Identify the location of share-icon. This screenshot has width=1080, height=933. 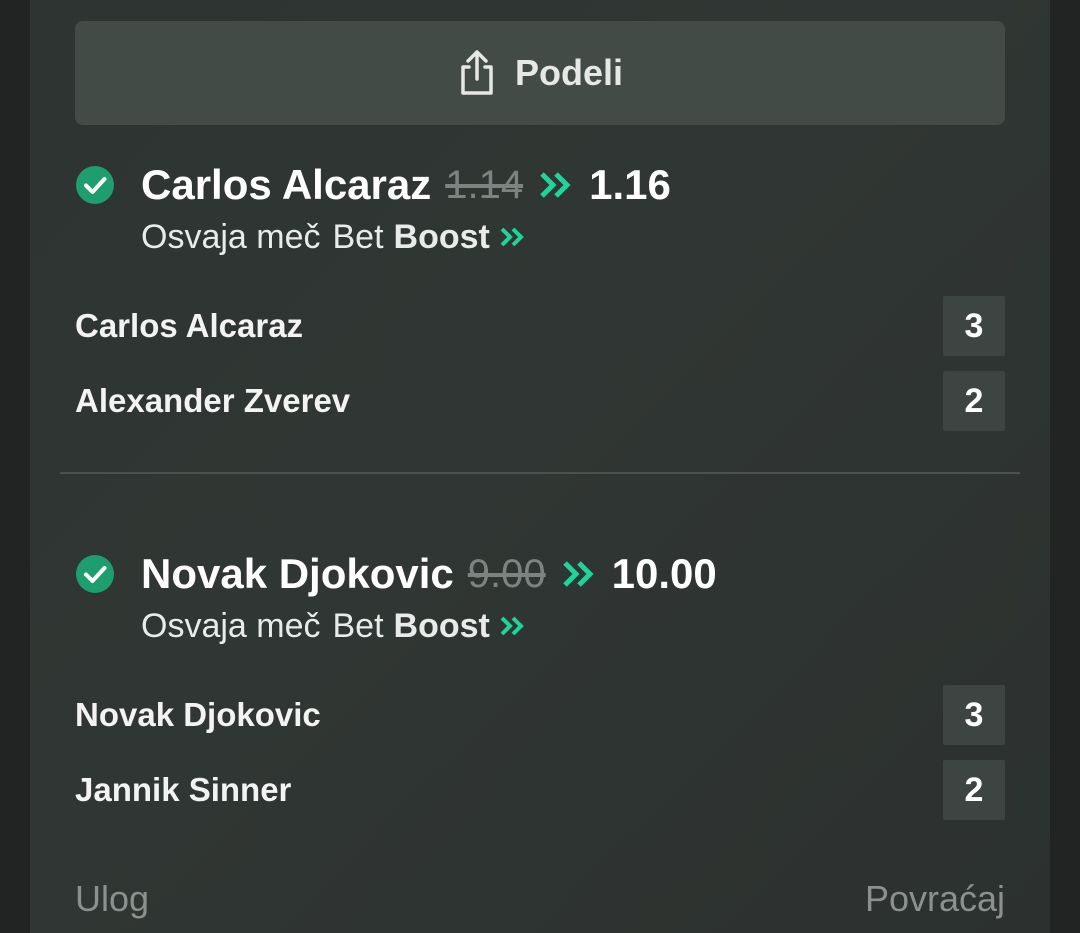
(477, 72).